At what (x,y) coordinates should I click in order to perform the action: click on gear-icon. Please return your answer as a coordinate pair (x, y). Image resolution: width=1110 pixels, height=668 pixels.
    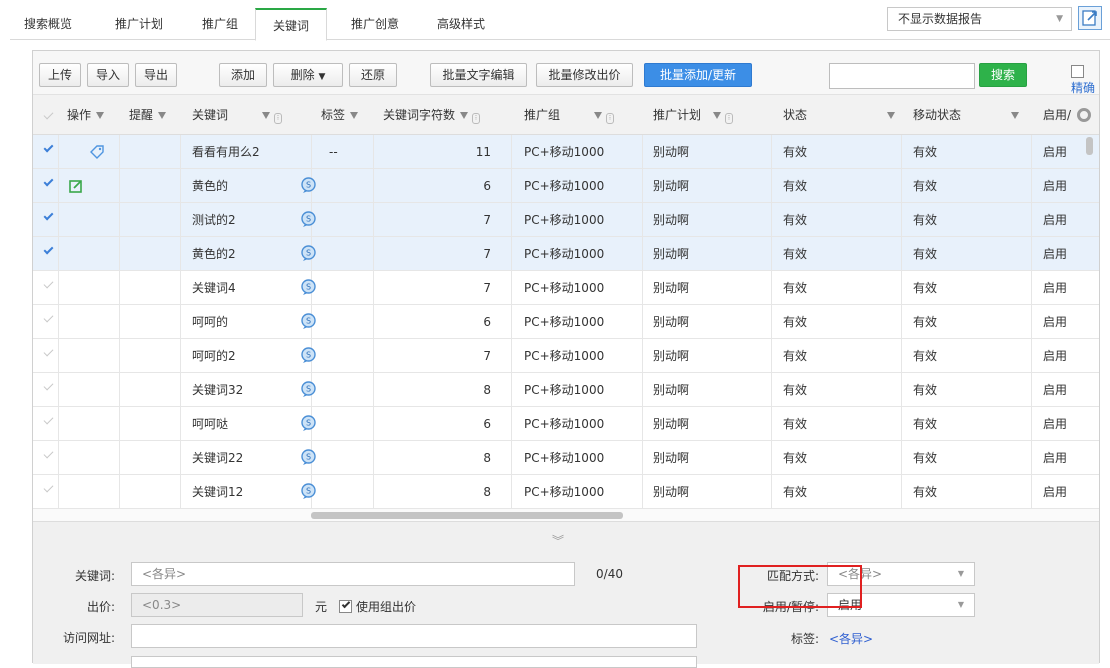
    Looking at the image, I should click on (1084, 115).